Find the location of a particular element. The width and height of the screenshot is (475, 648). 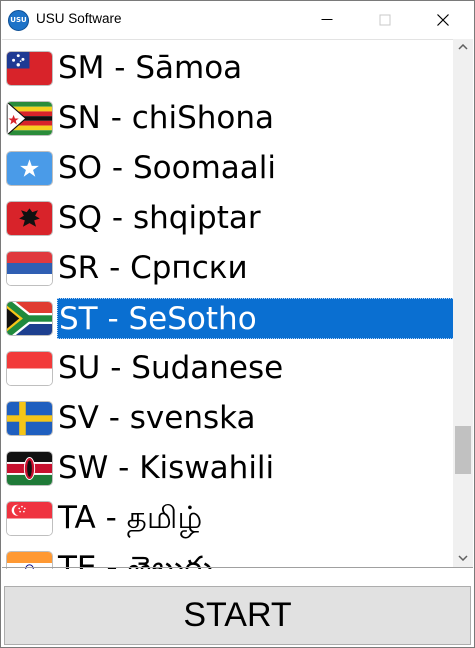

language-item: SN - chiShona is located at coordinates (228, 119).